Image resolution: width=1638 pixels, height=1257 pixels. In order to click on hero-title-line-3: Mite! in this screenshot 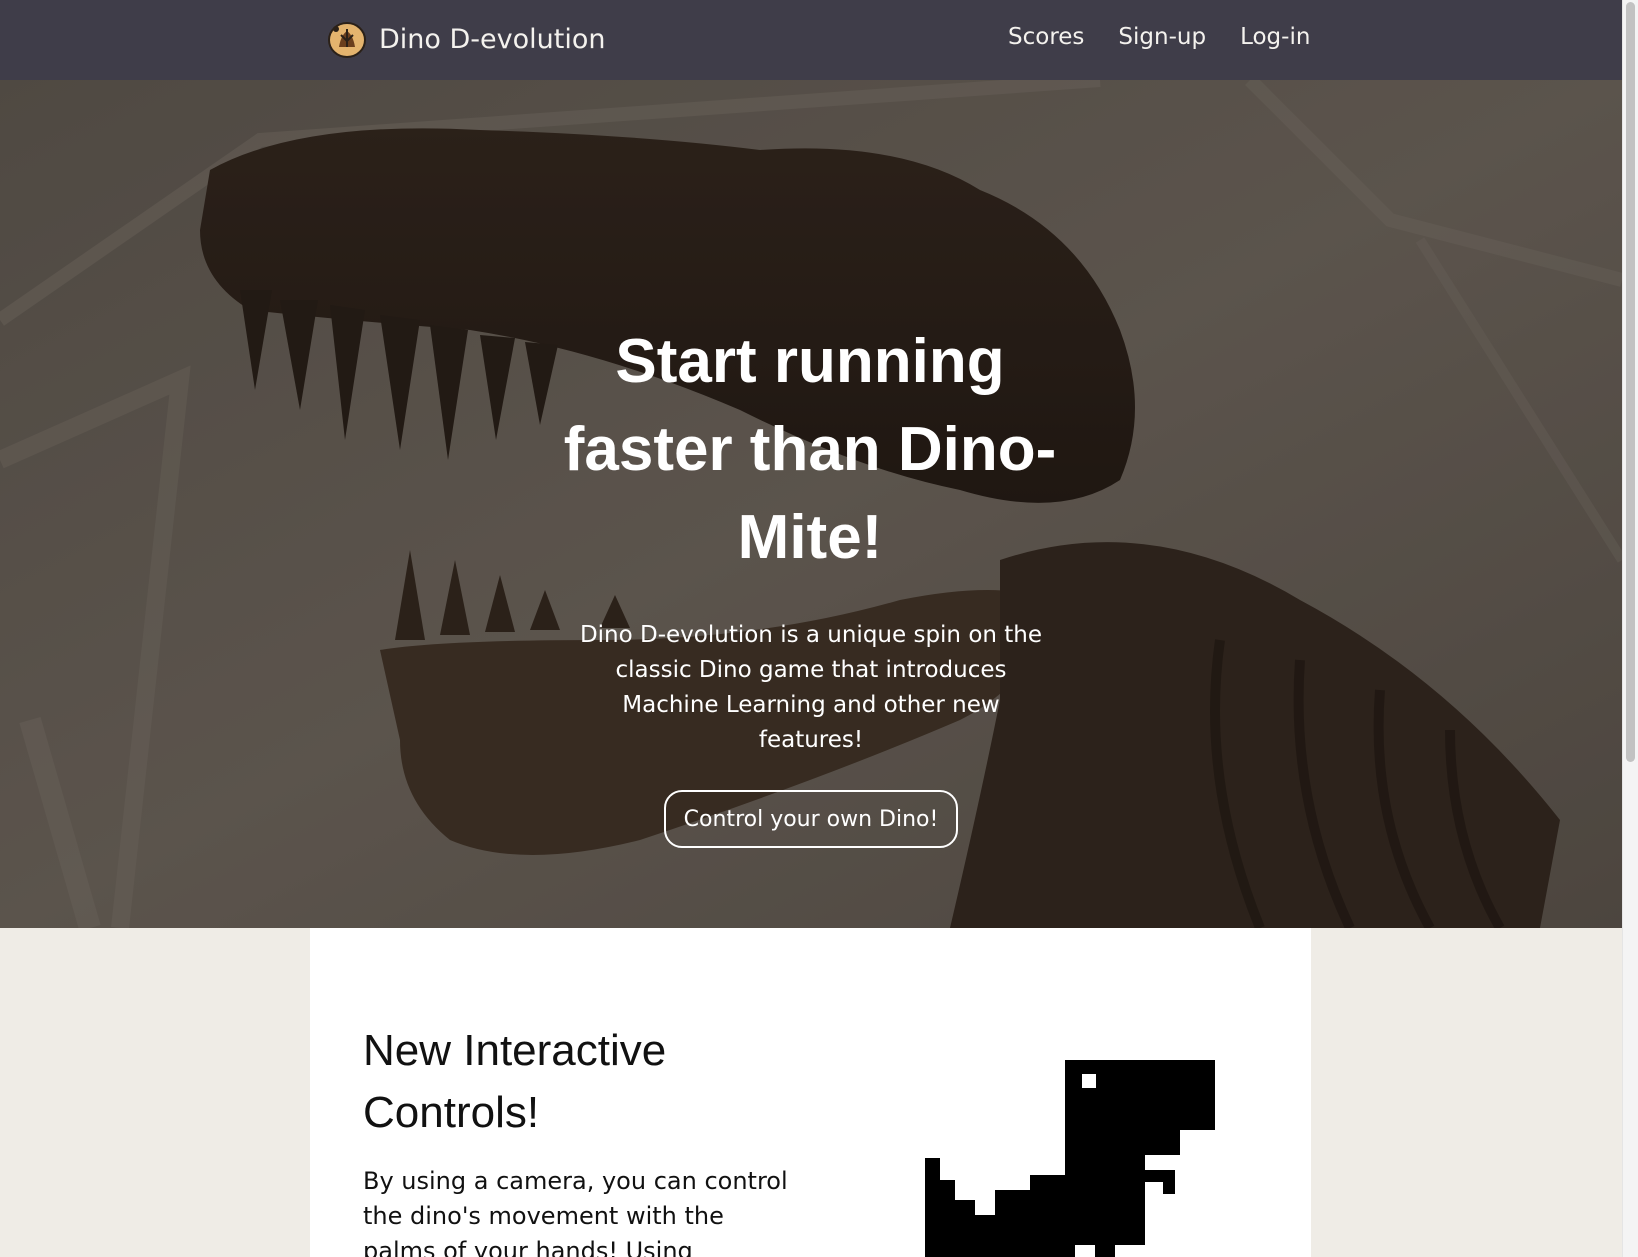, I will do `click(810, 537)`.